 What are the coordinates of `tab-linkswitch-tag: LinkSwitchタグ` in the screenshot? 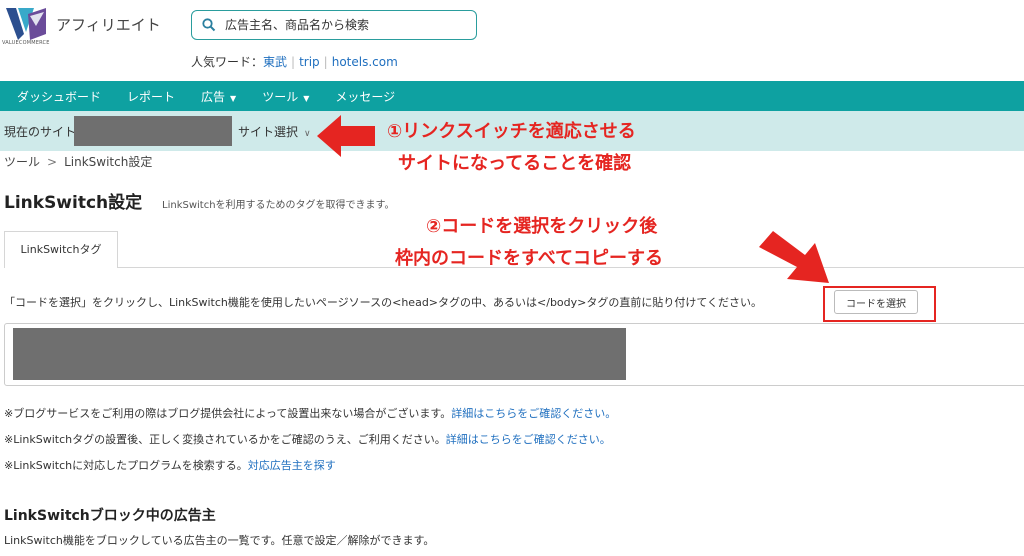 It's located at (61, 249).